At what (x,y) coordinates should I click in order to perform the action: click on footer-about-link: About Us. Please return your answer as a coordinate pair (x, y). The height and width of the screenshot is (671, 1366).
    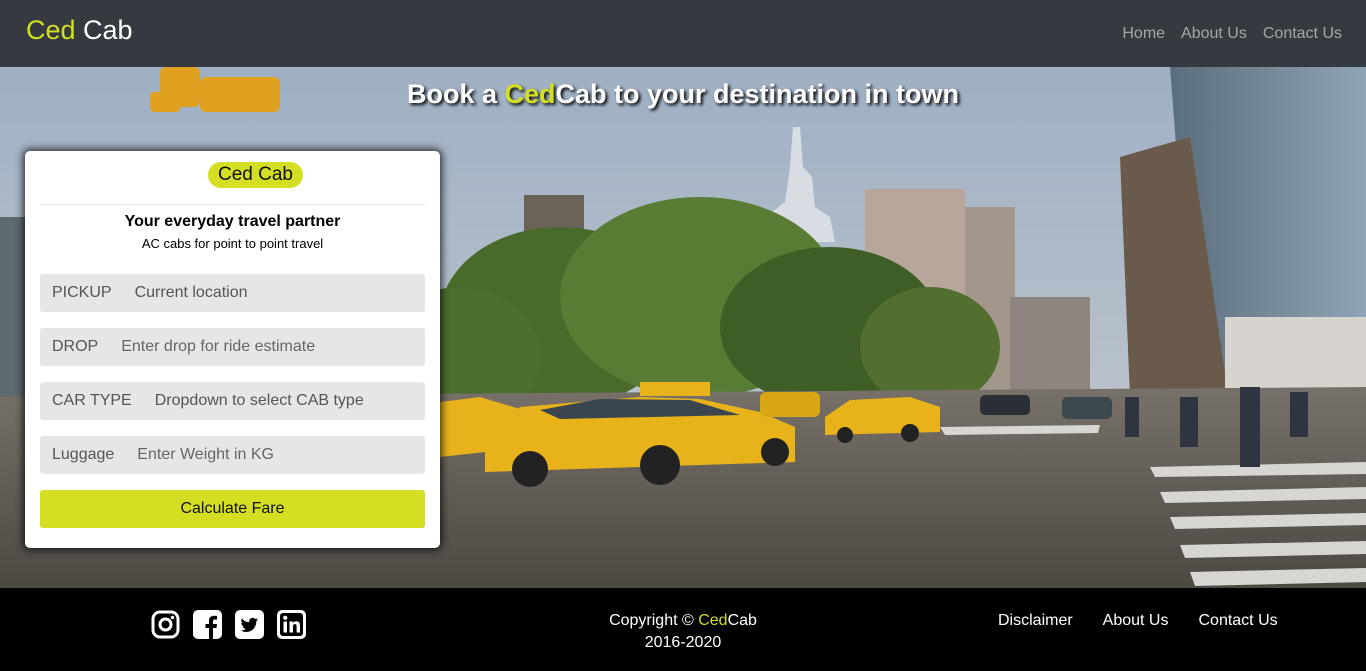
    Looking at the image, I should click on (1136, 621).